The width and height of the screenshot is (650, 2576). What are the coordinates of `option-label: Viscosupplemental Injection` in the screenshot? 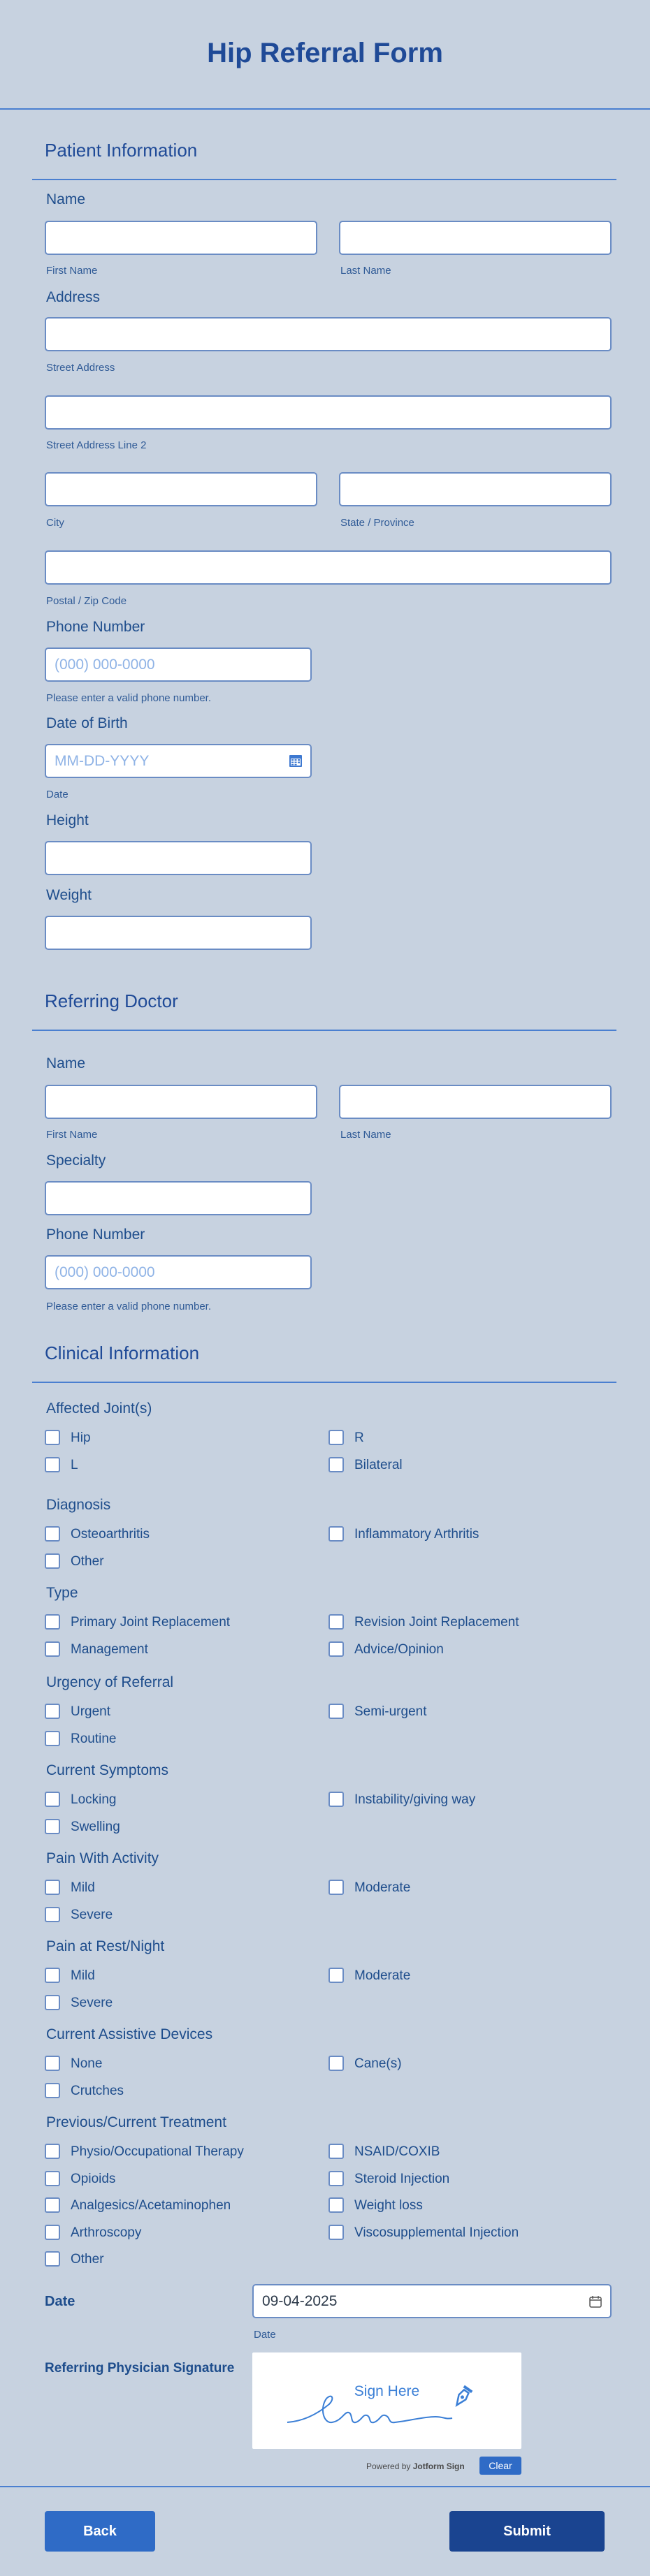 It's located at (437, 2233).